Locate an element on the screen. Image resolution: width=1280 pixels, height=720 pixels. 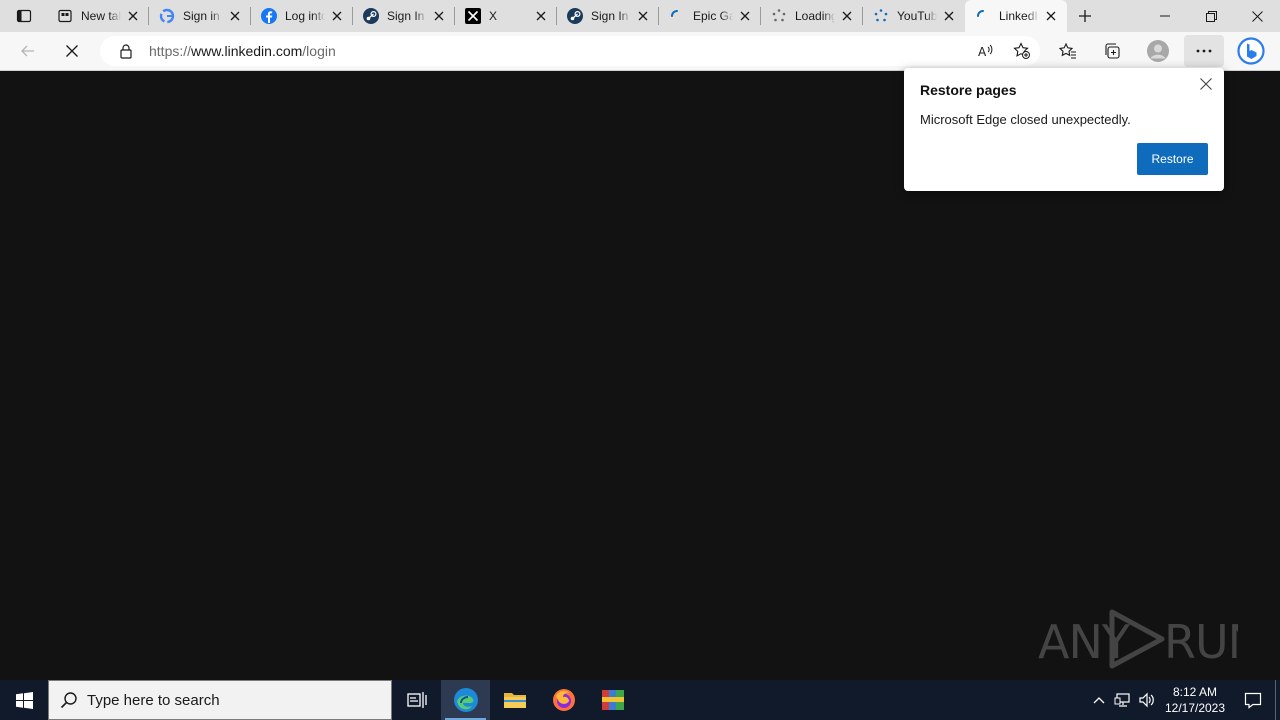
star-add-icon is located at coordinates (1021, 50).